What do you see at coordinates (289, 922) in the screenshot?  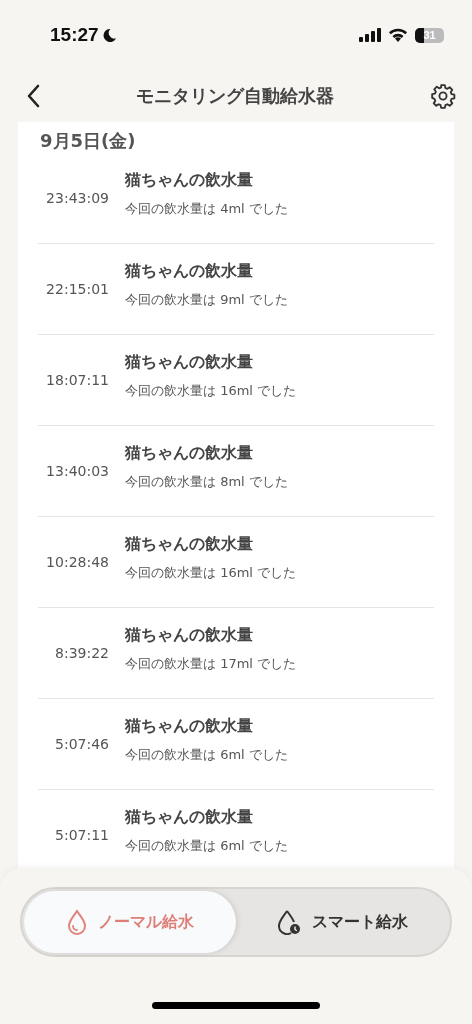 I see `drop-clock-icon` at bounding box center [289, 922].